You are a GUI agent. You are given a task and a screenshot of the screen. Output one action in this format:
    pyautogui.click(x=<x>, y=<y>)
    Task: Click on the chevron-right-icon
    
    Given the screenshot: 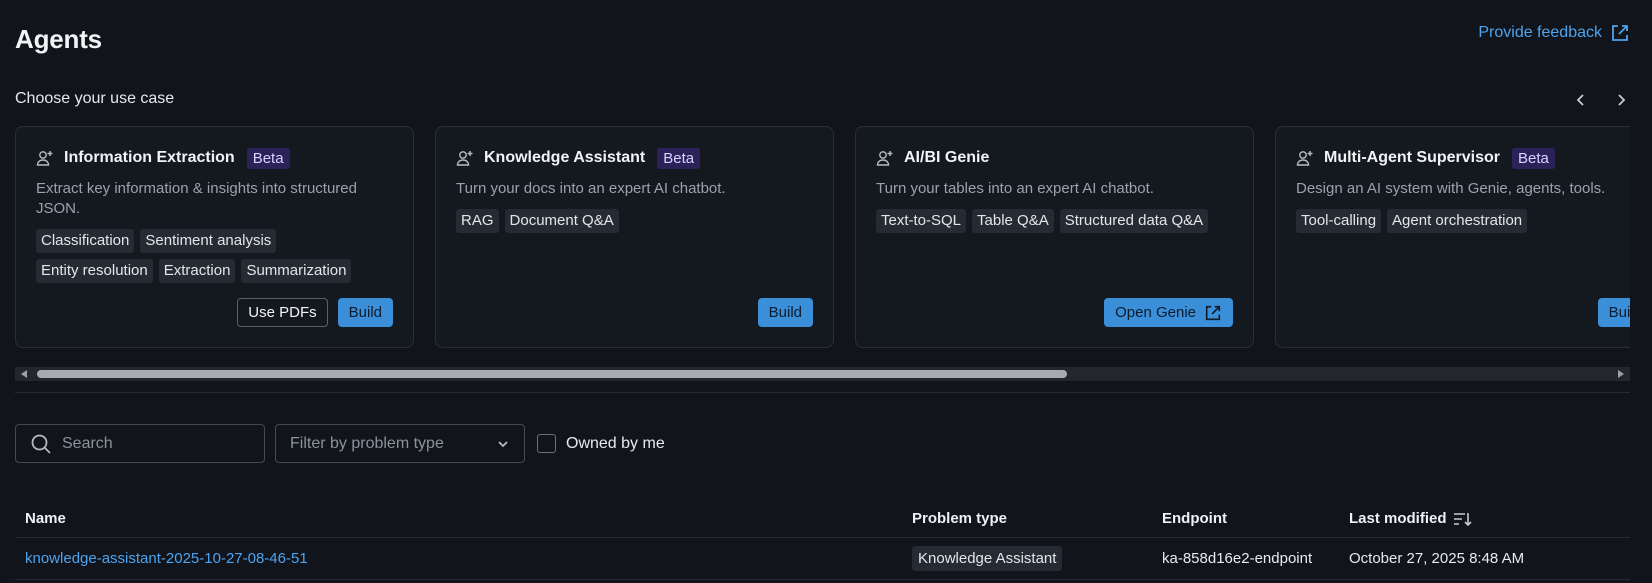 What is the action you would take?
    pyautogui.click(x=1621, y=100)
    